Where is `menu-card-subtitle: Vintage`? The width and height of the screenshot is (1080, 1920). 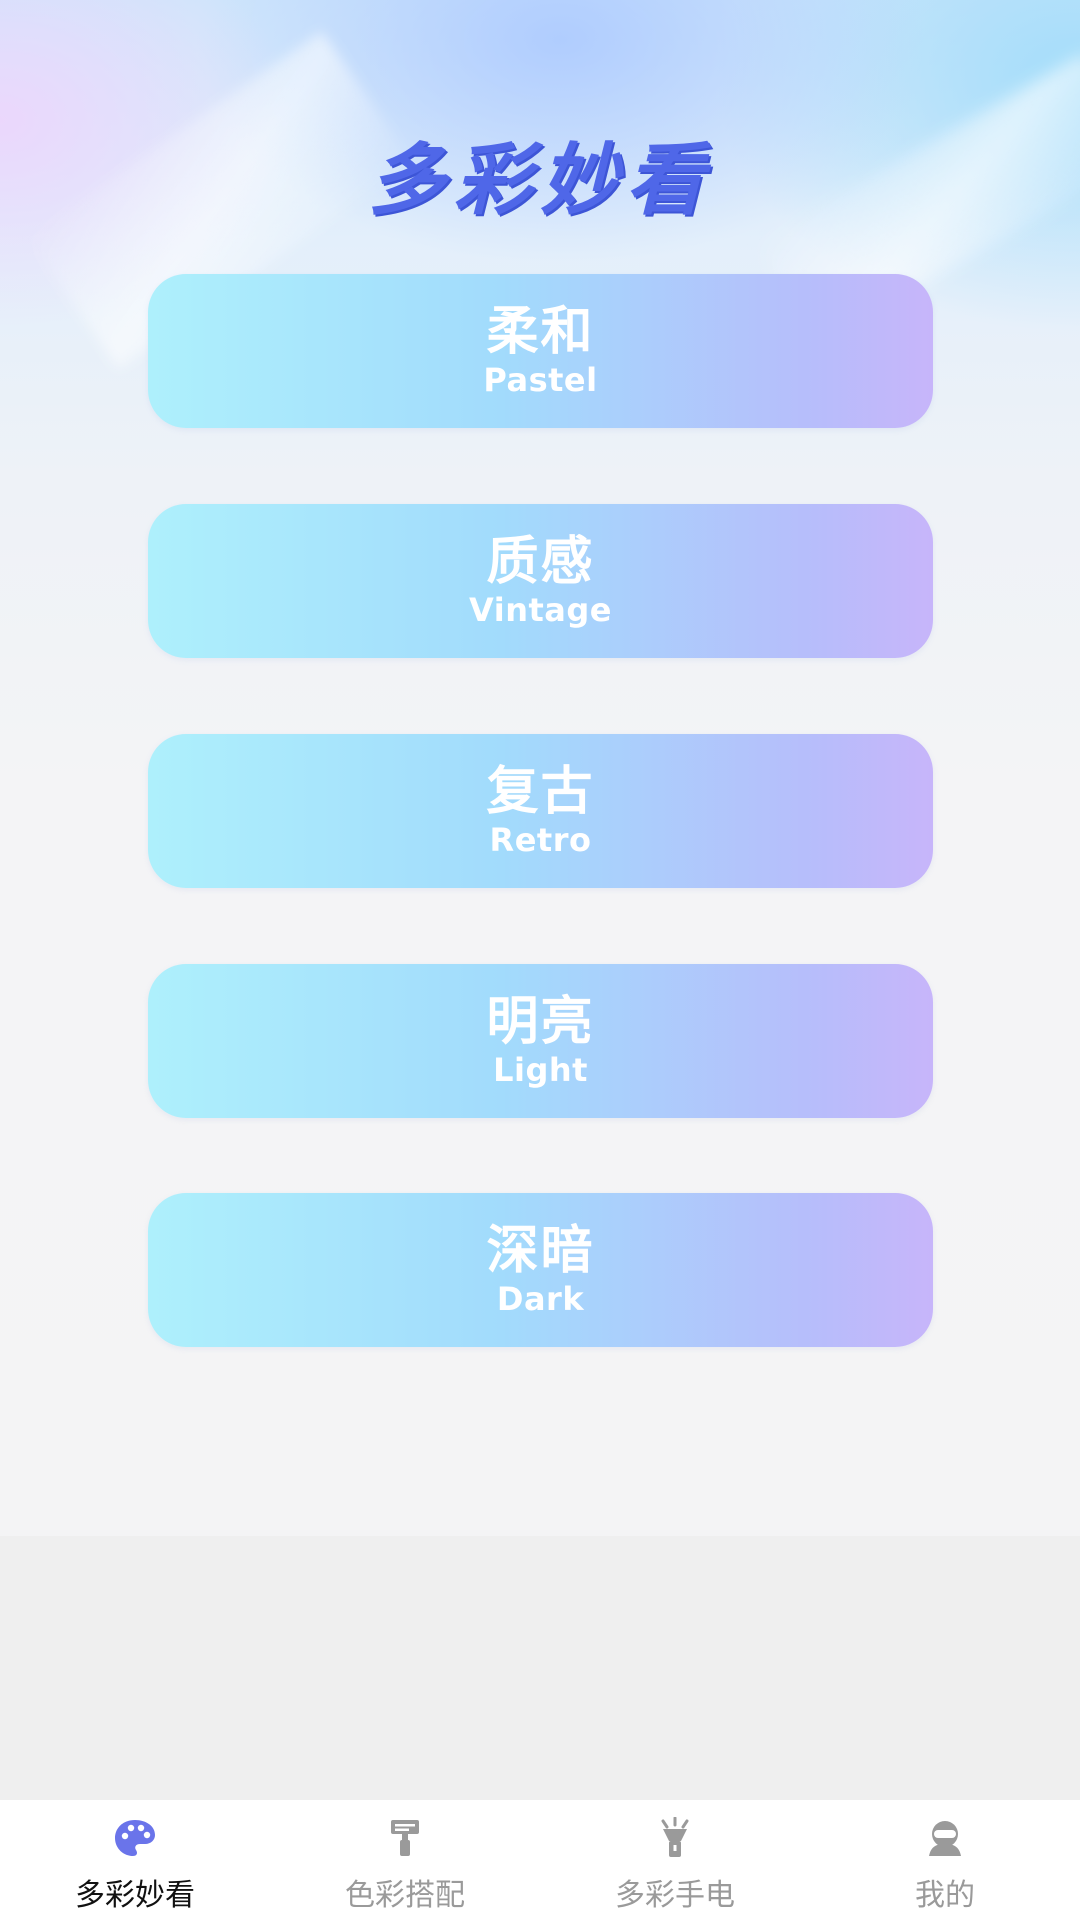 menu-card-subtitle: Vintage is located at coordinates (540, 610).